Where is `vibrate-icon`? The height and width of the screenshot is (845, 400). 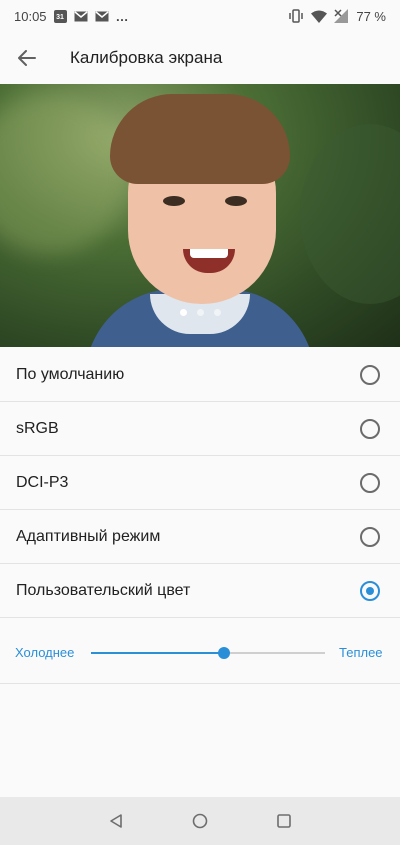
vibrate-icon is located at coordinates (296, 16).